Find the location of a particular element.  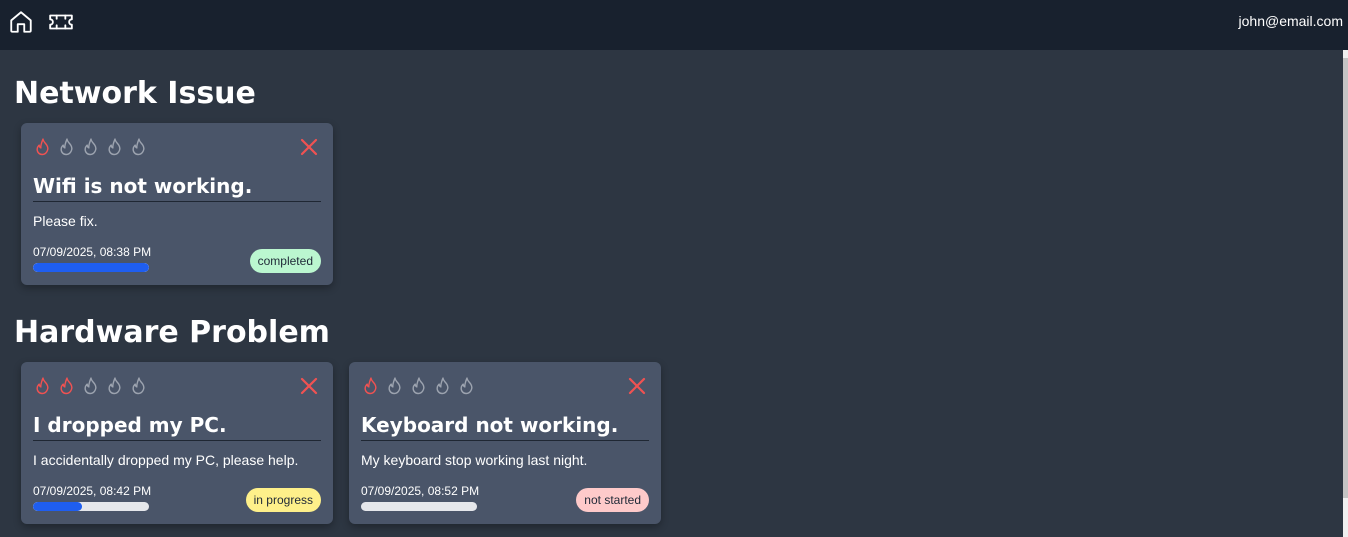

status-badge: completed is located at coordinates (285, 261).